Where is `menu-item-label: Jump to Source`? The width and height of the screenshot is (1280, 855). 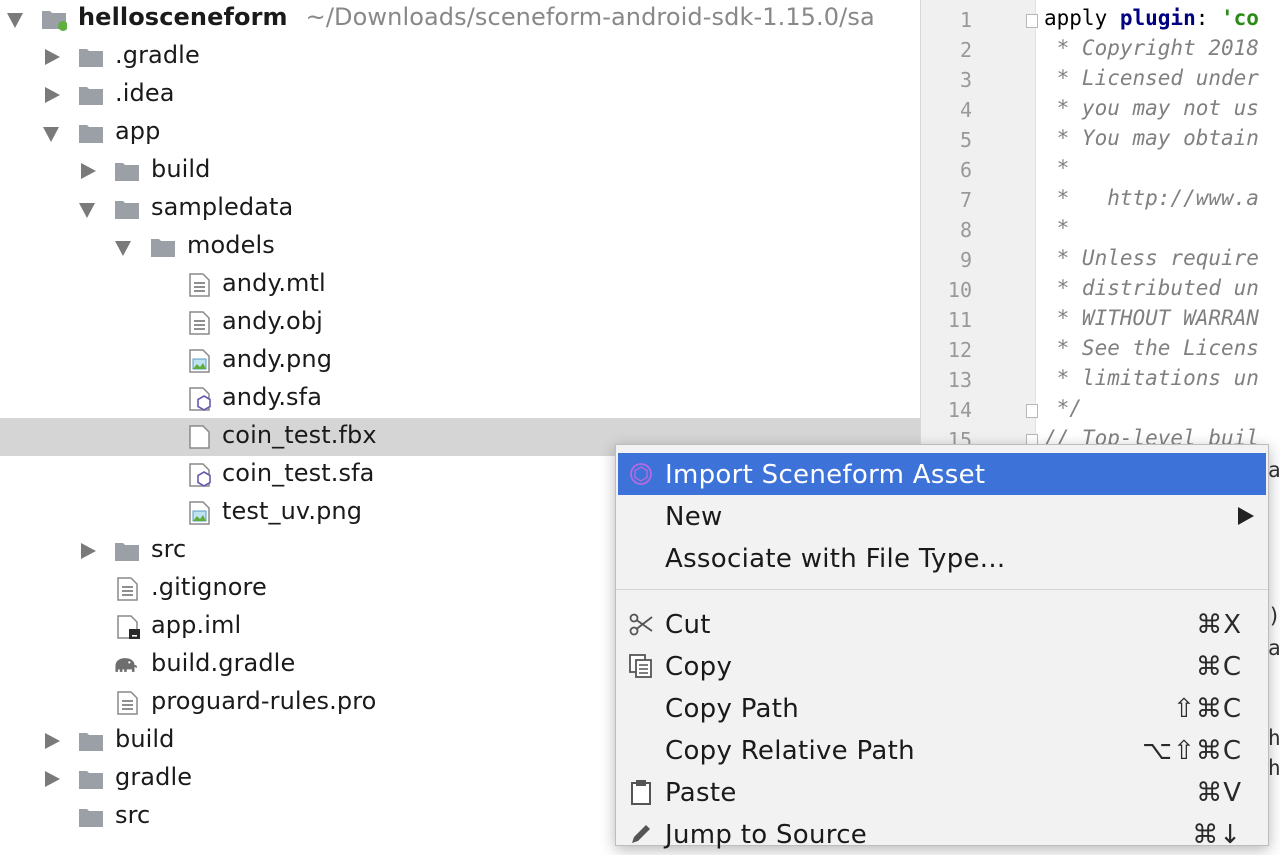
menu-item-label: Jump to Source is located at coordinates (766, 835).